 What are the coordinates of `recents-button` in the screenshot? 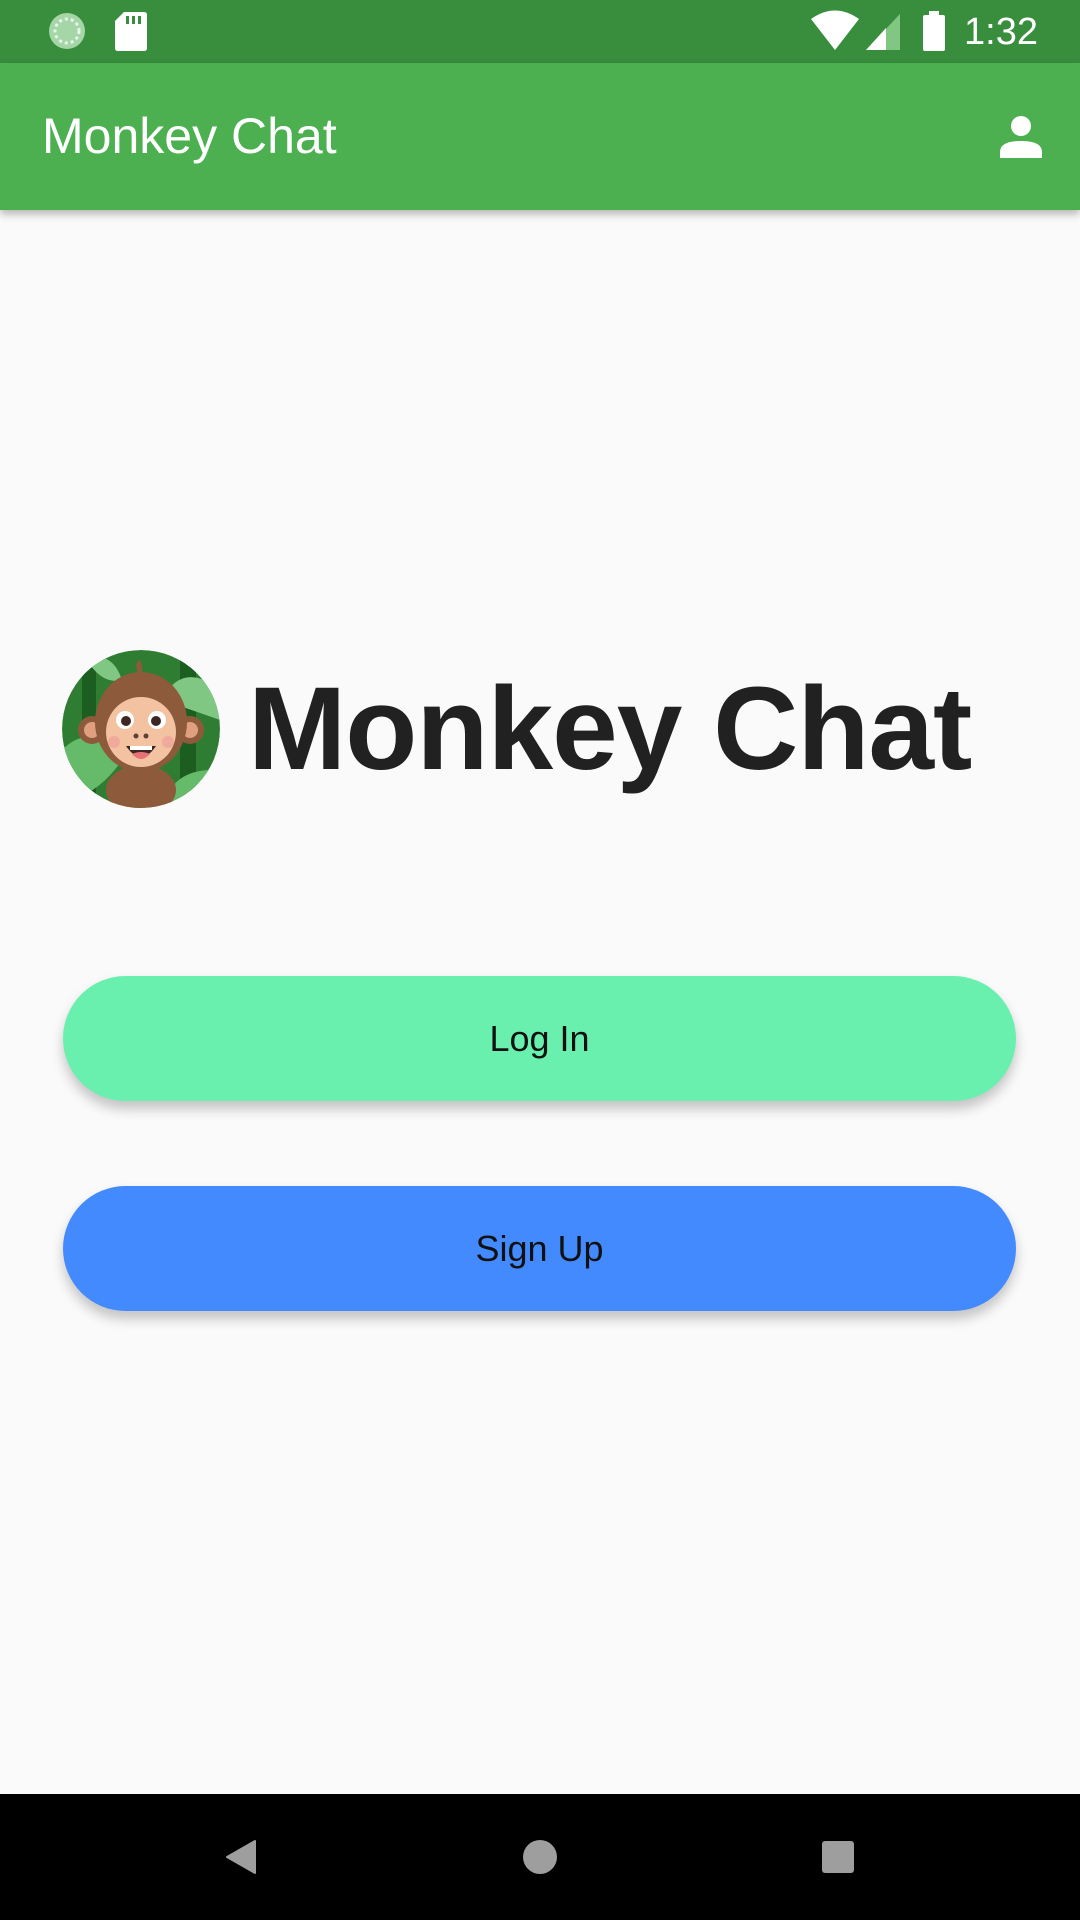 It's located at (838, 1857).